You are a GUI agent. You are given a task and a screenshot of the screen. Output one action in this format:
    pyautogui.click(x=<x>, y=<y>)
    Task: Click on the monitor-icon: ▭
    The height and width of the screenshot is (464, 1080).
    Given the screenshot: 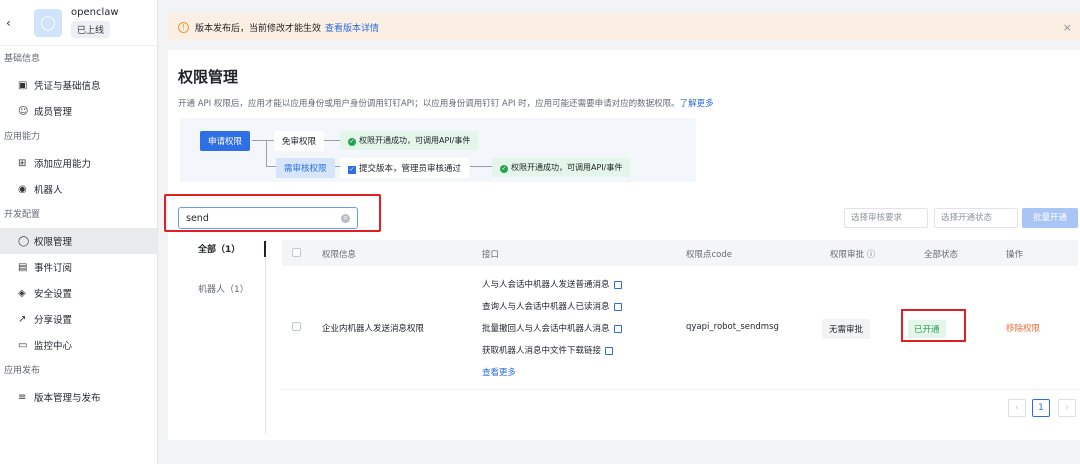 What is the action you would take?
    pyautogui.click(x=23, y=345)
    